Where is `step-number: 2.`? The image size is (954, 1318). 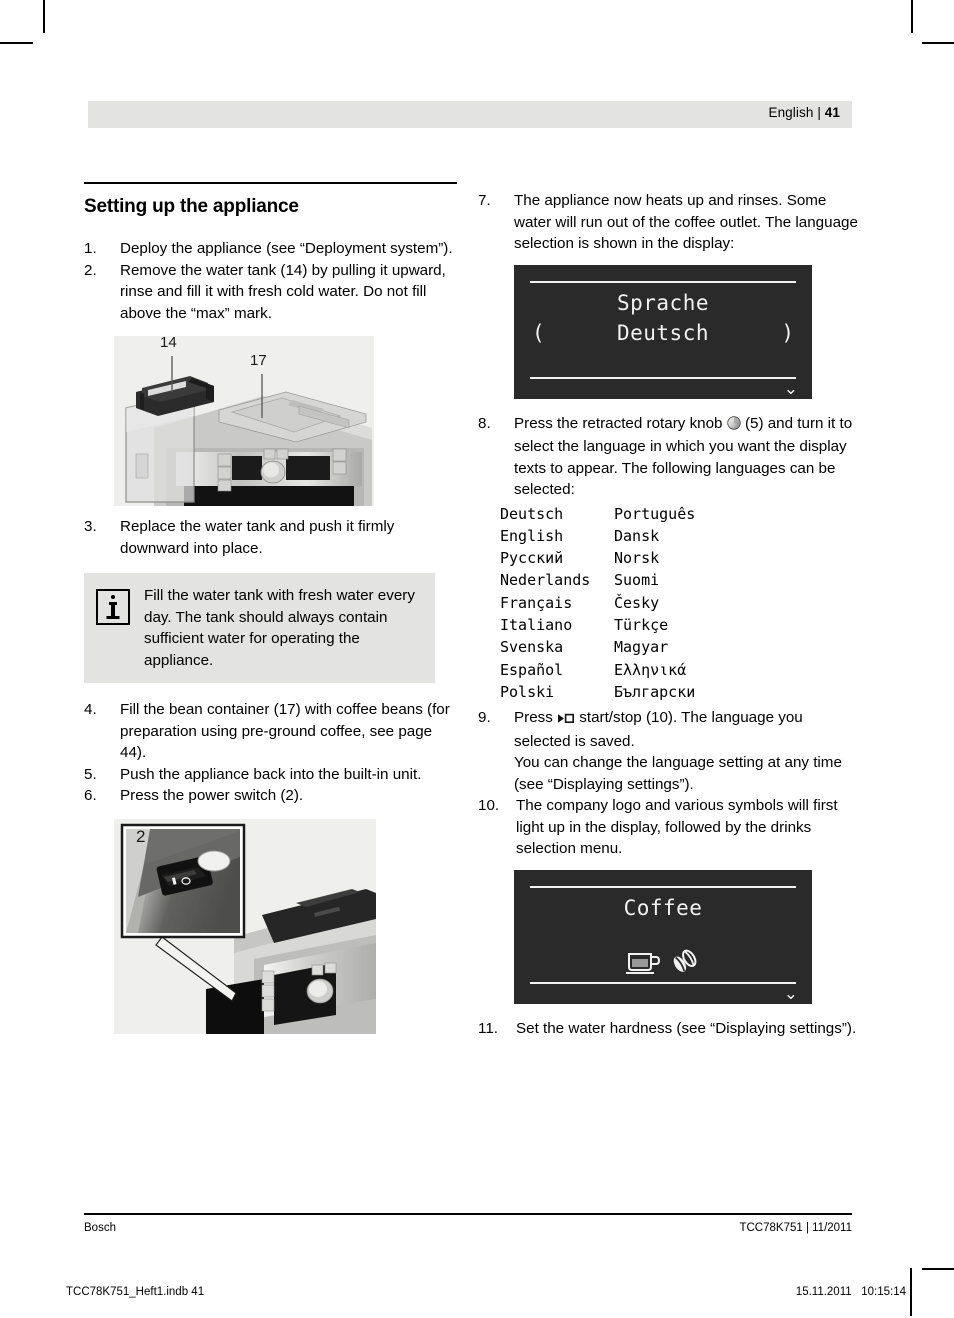 step-number: 2. is located at coordinates (90, 270).